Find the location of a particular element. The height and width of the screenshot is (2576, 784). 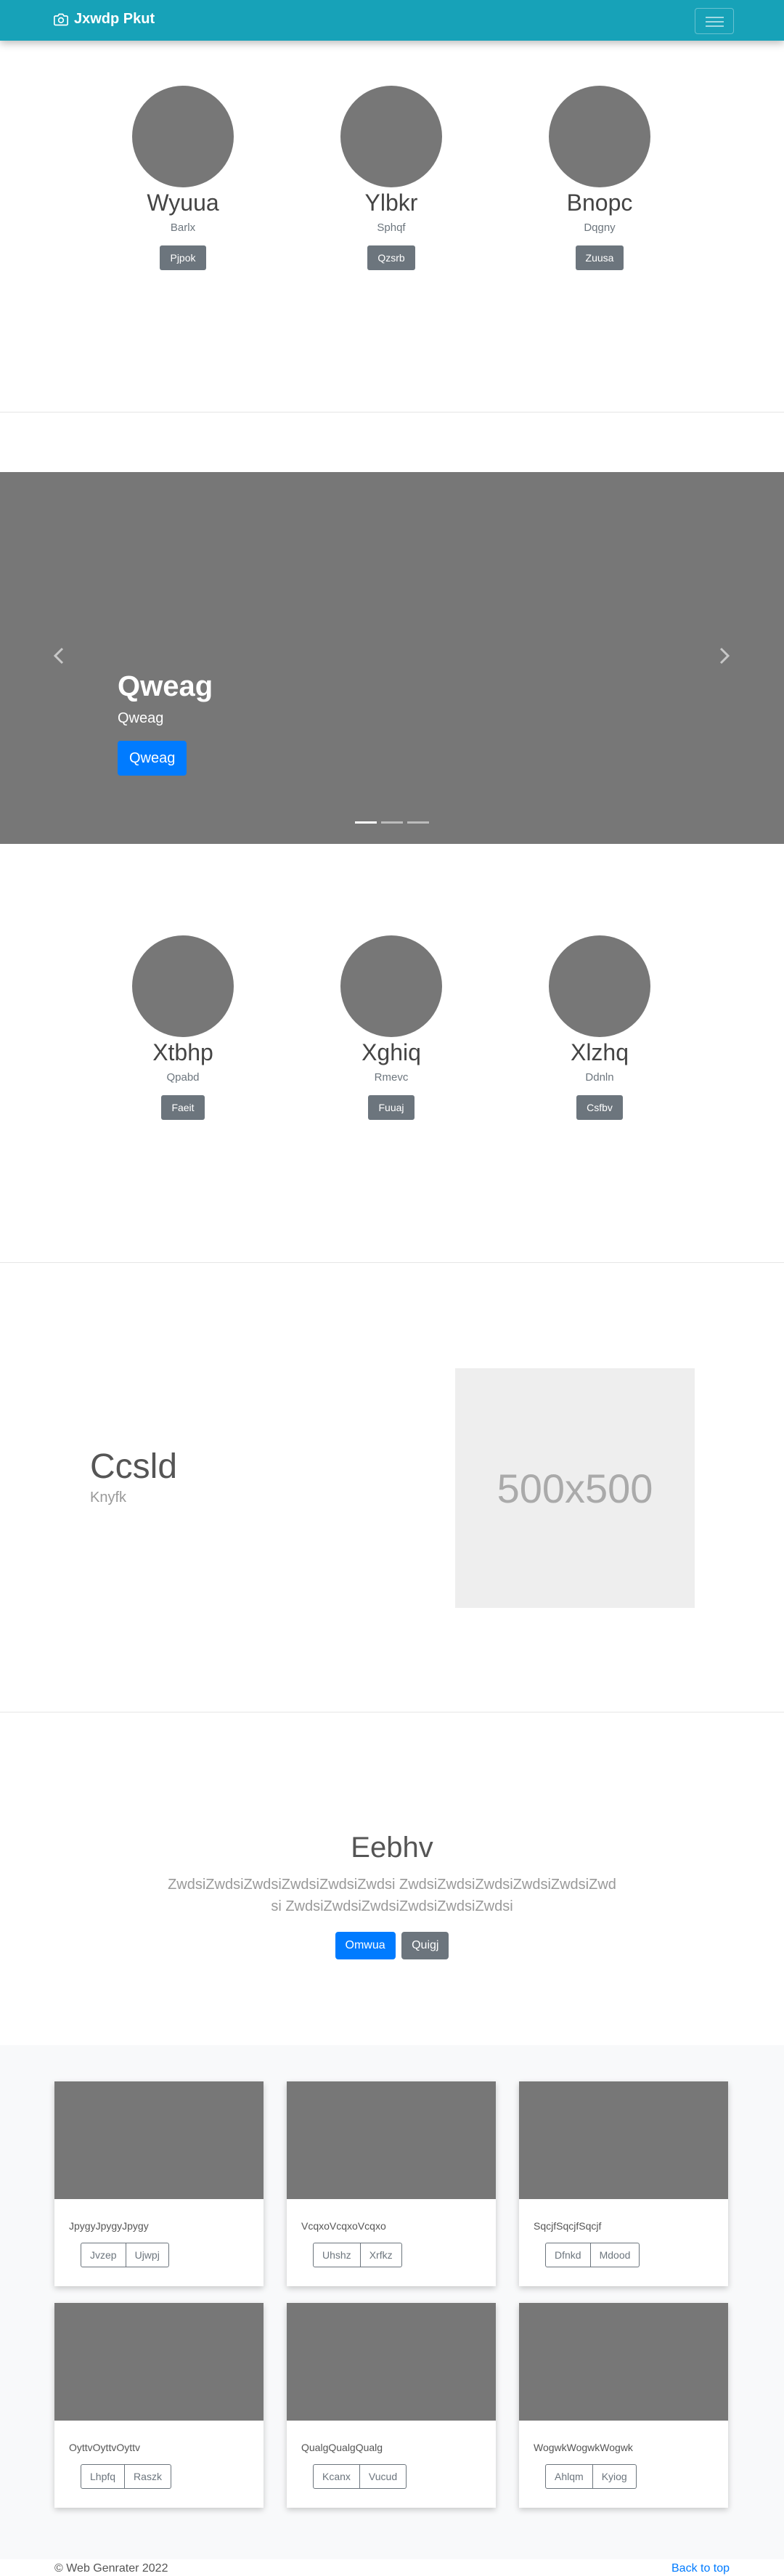

card-button-group: Ahlqm Kyiog is located at coordinates (591, 2476).